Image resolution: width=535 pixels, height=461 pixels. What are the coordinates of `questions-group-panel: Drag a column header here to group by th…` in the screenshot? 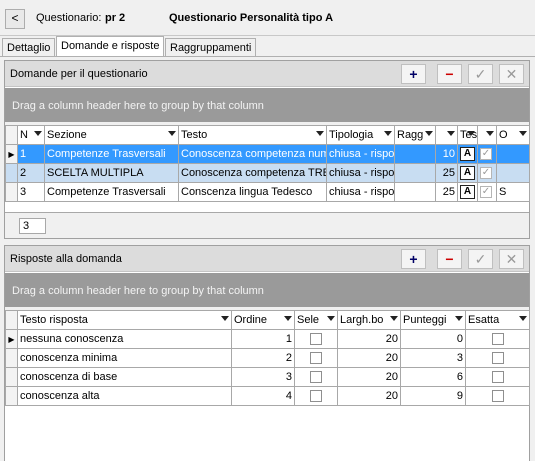 It's located at (267, 105).